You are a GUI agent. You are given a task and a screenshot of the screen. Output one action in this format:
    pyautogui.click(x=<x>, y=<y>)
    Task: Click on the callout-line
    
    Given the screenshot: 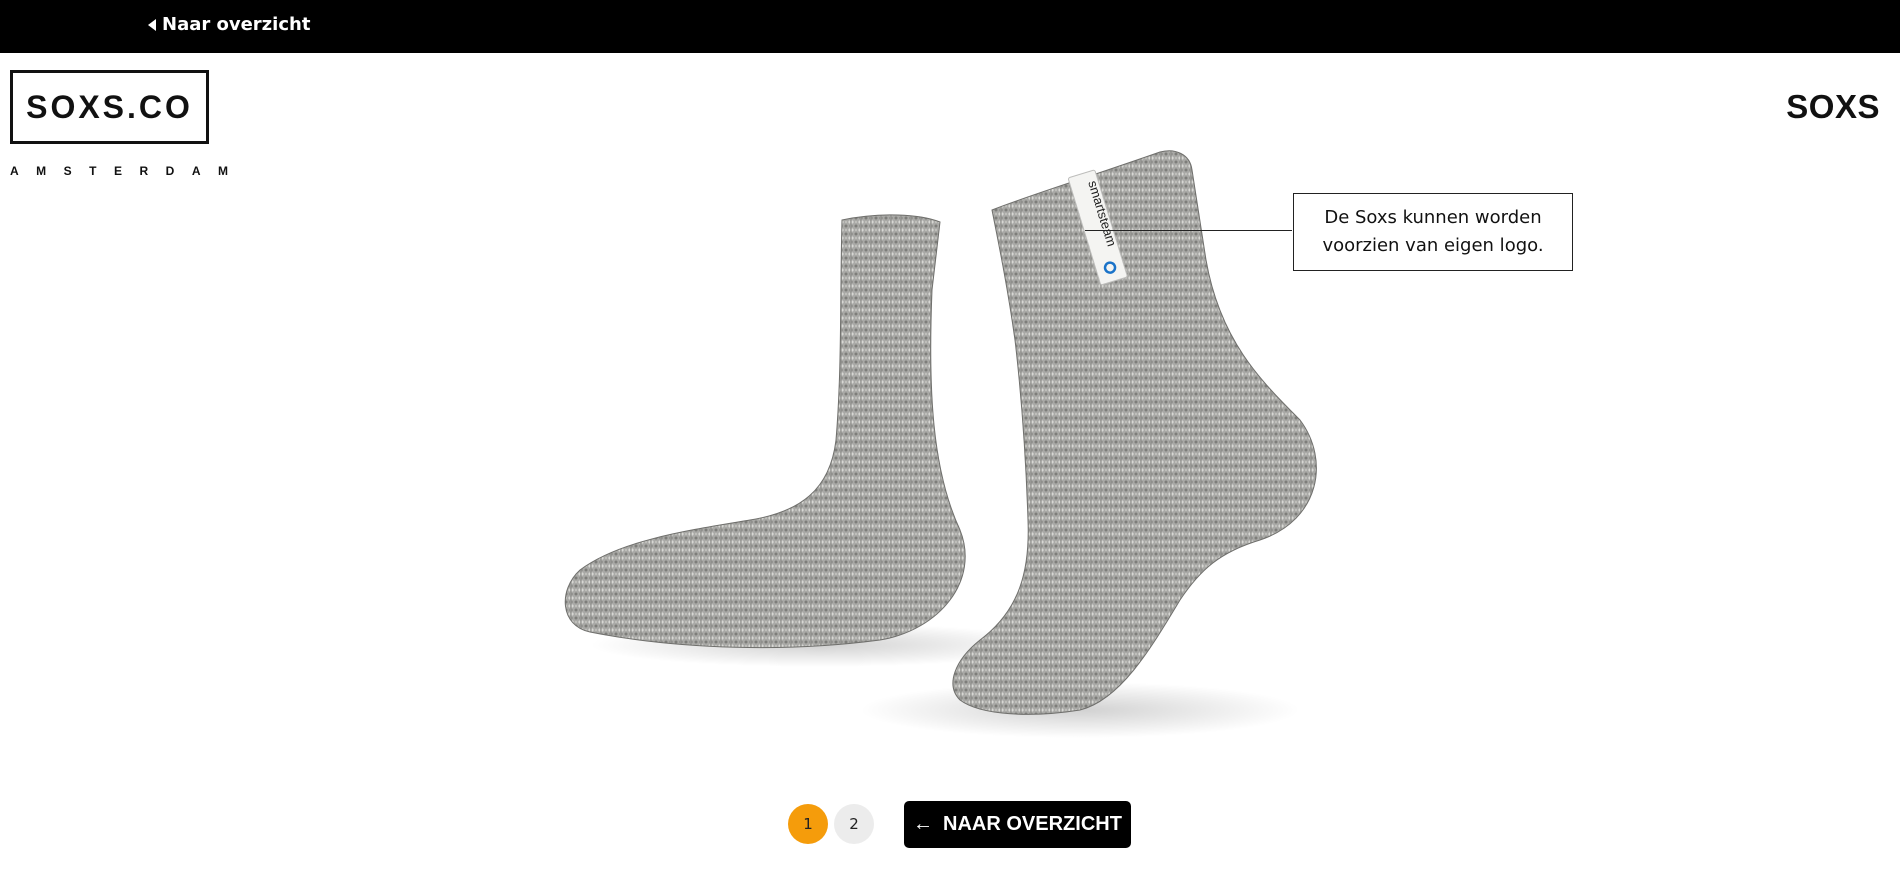 What is the action you would take?
    pyautogui.click(x=1188, y=230)
    